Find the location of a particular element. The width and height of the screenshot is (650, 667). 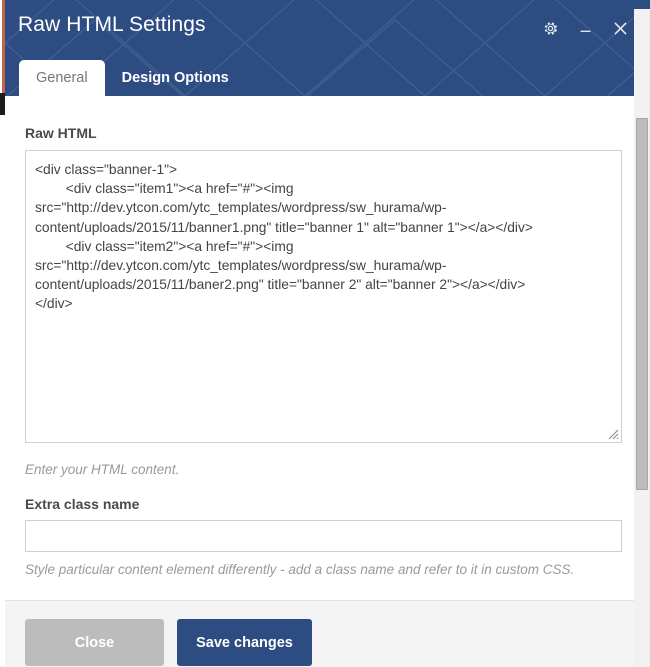

window-controls is located at coordinates (585, 28).